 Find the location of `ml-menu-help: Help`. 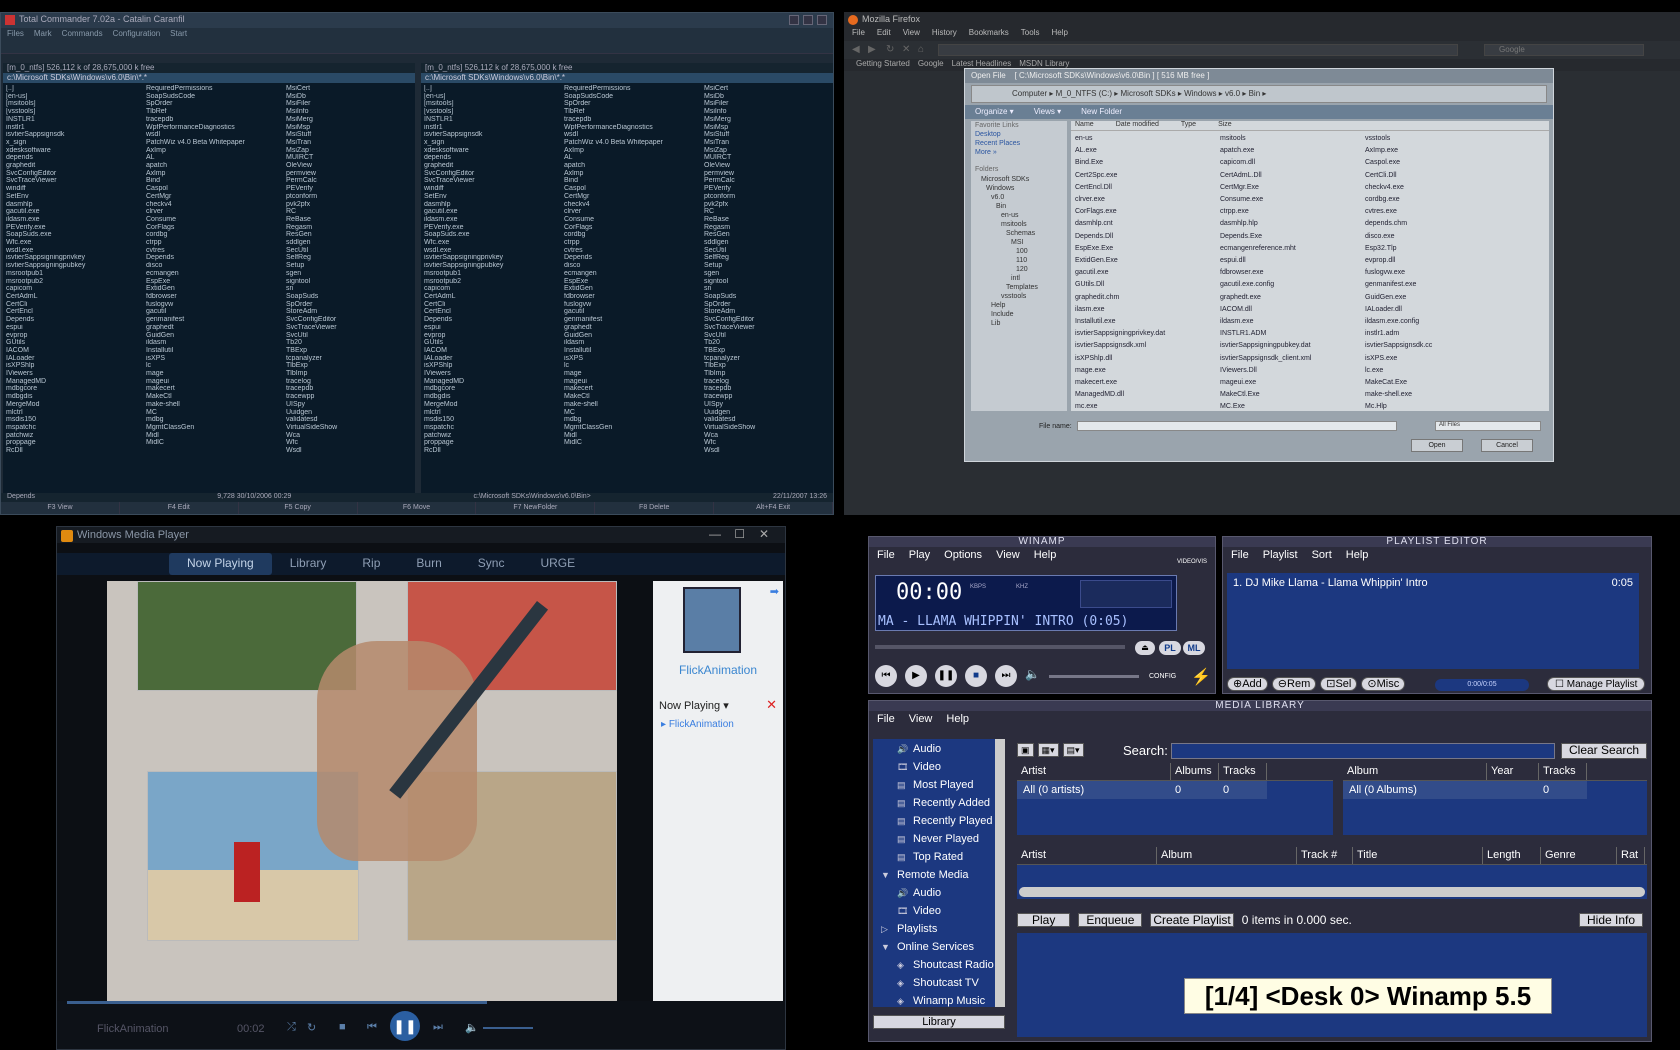

ml-menu-help: Help is located at coordinates (957, 719).